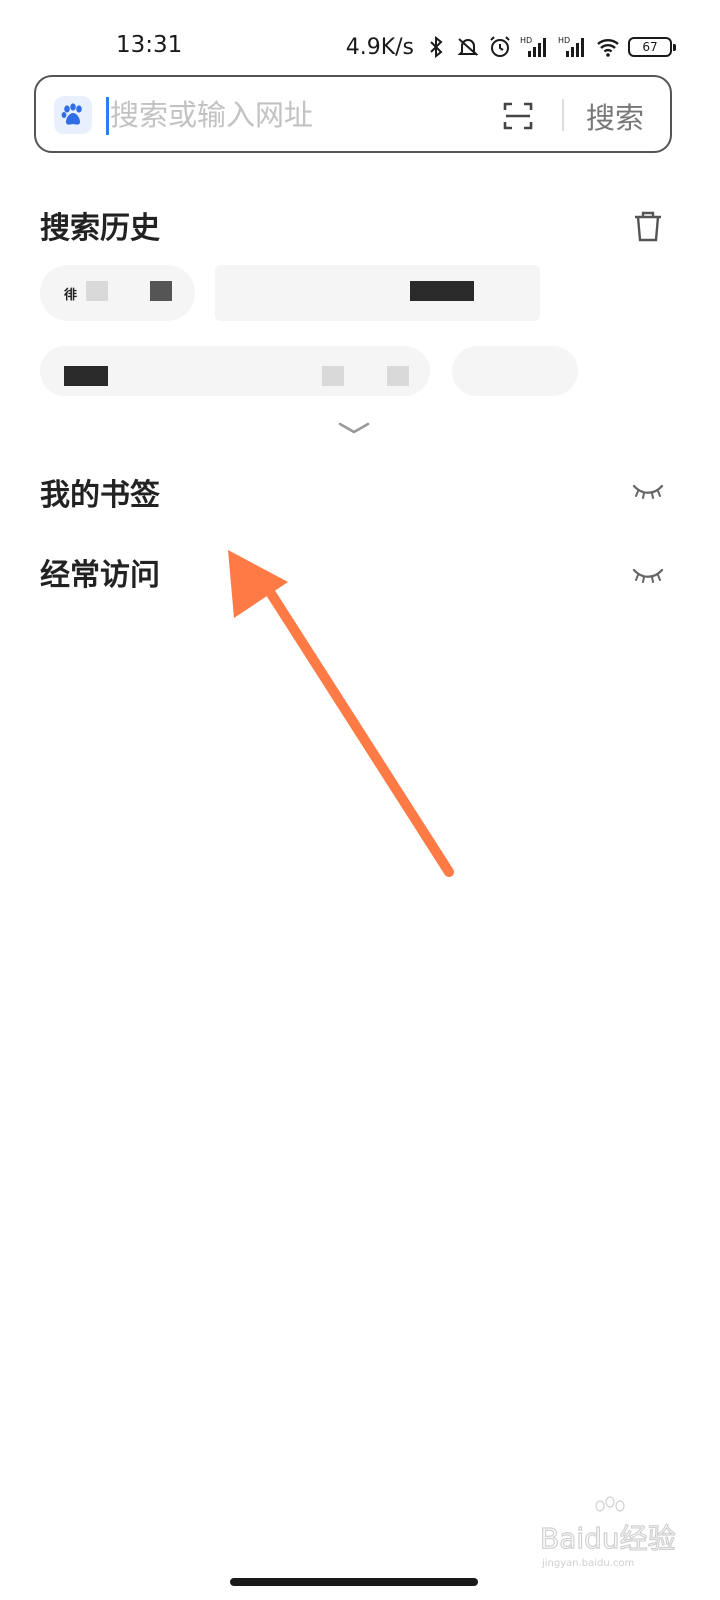 This screenshot has width=720, height=1600. What do you see at coordinates (535, 47) in the screenshot?
I see `hd-signal-icon: HD` at bounding box center [535, 47].